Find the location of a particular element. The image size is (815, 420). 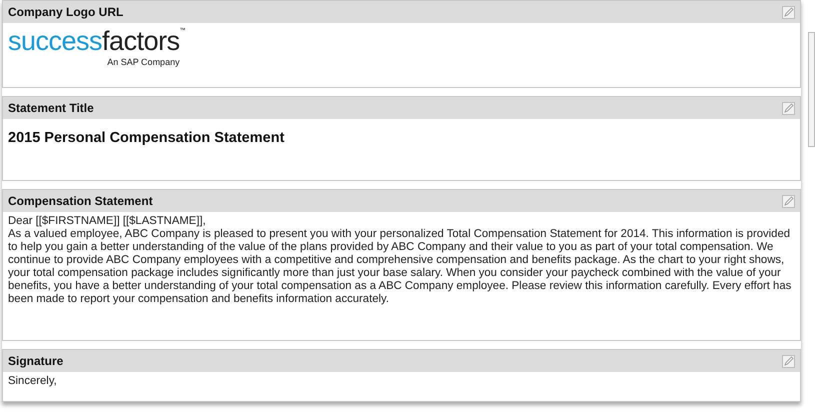

section-title: Statement Title is located at coordinates (51, 108).